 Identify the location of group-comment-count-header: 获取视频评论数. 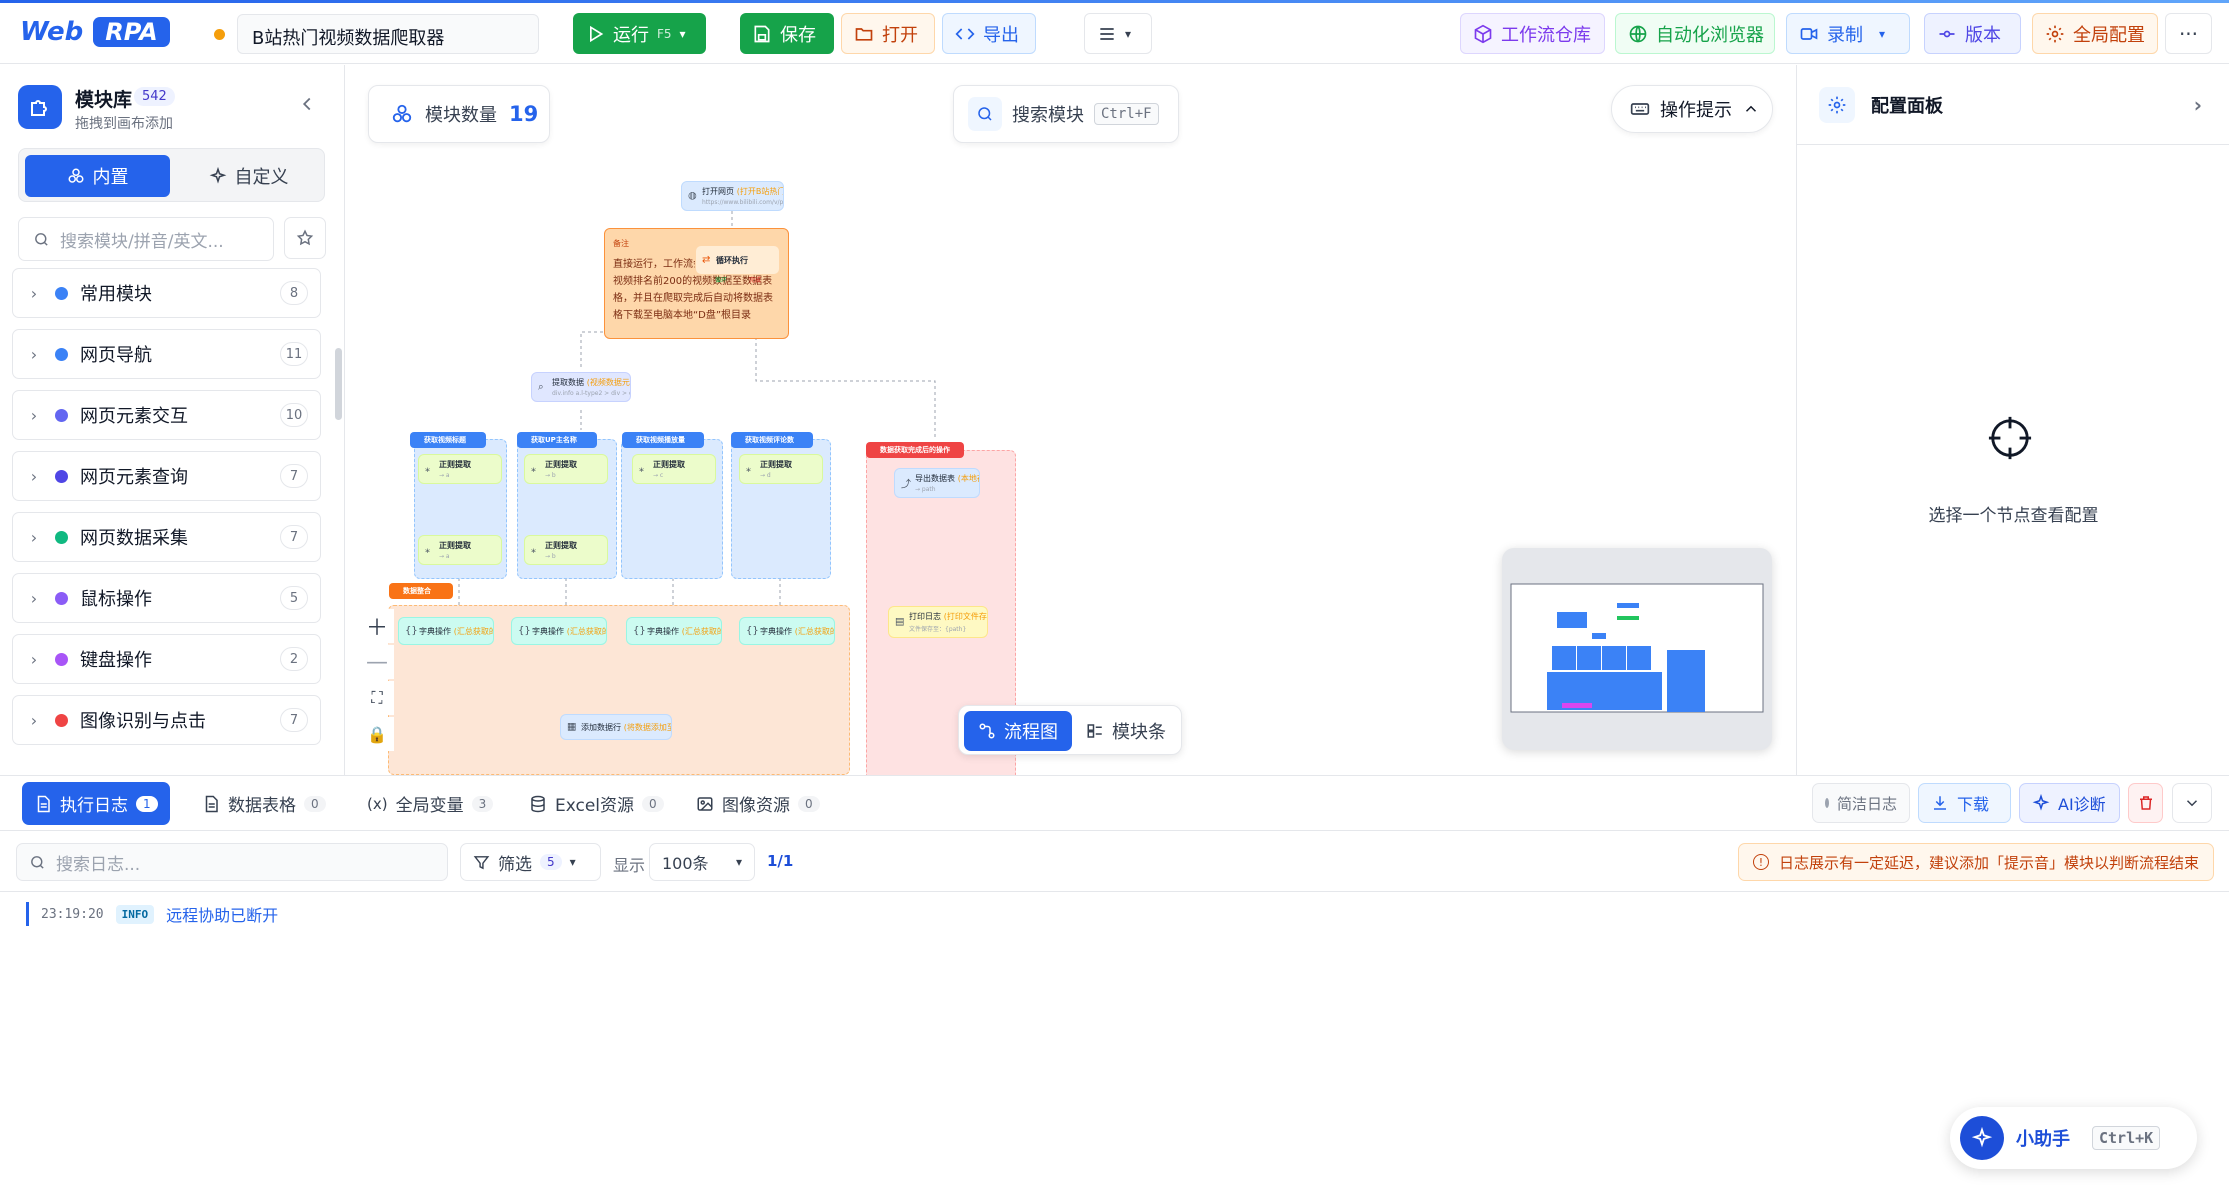
(772, 440).